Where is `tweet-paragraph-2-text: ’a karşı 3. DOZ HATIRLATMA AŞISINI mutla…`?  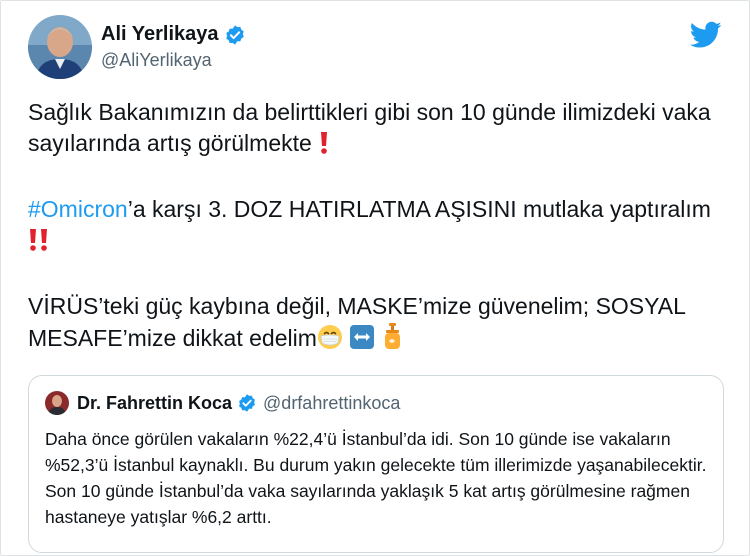 tweet-paragraph-2-text: ’a karşı 3. DOZ HATIRLATMA AŞISINI mutla… is located at coordinates (419, 209).